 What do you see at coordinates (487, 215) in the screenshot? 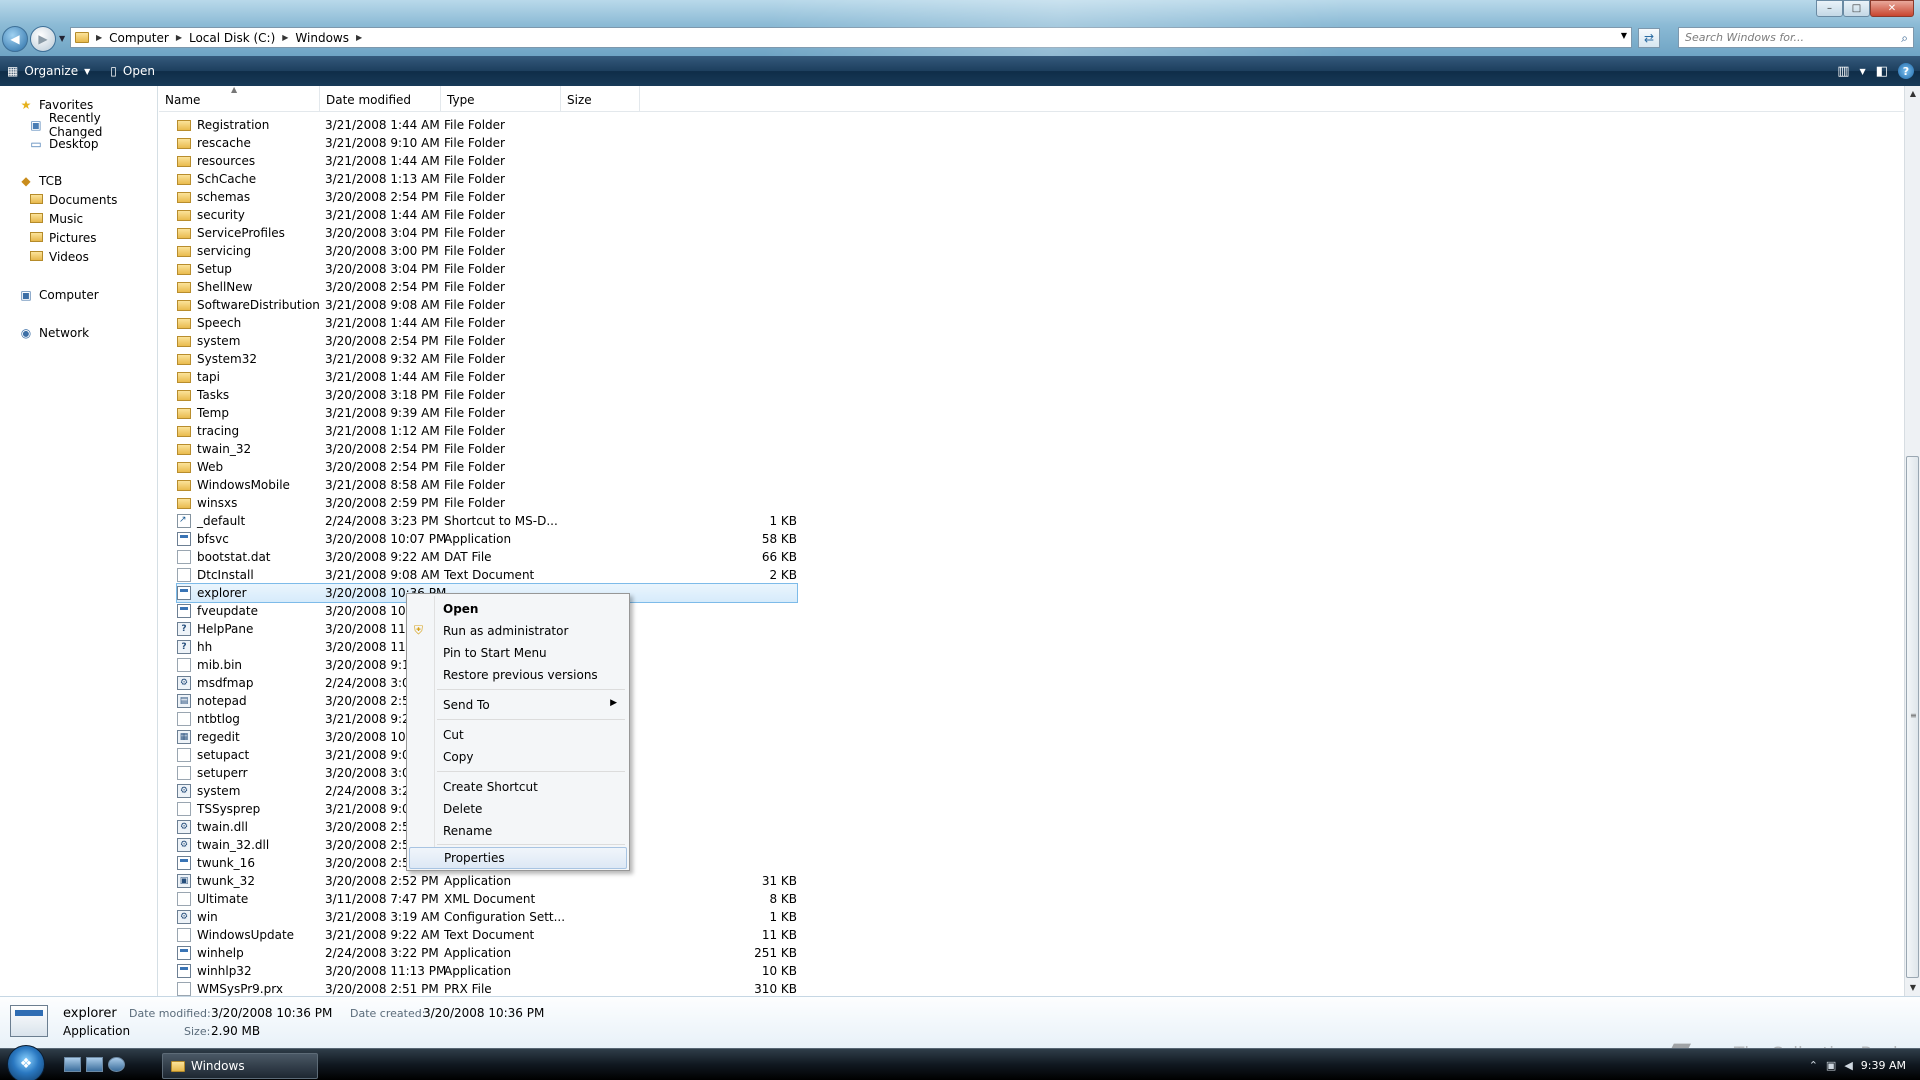
I see `folder-row: security 3/21/2008 1:44 AM File Folder` at bounding box center [487, 215].